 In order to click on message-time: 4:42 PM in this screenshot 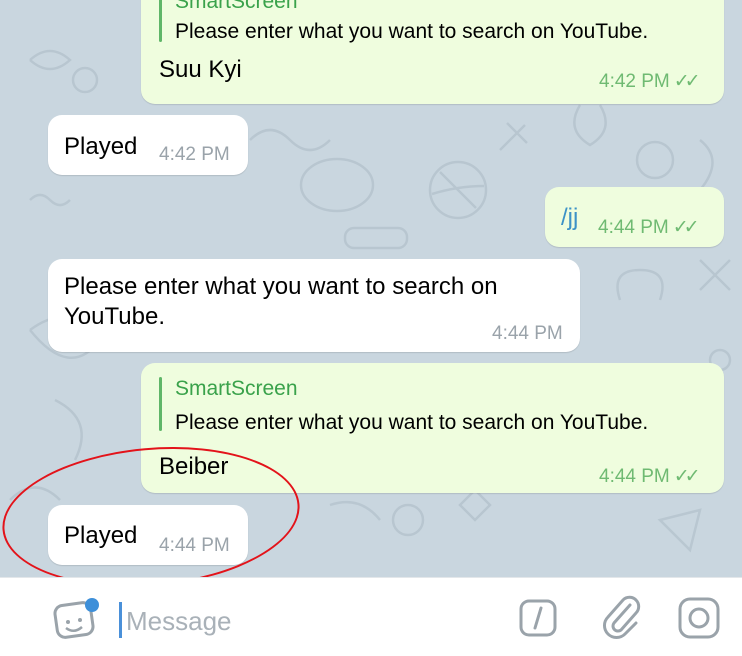, I will do `click(194, 154)`.